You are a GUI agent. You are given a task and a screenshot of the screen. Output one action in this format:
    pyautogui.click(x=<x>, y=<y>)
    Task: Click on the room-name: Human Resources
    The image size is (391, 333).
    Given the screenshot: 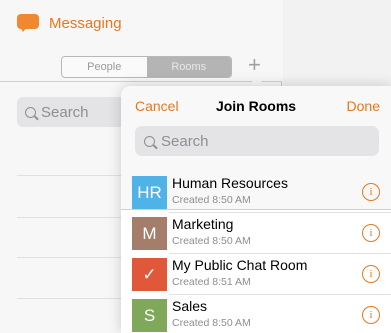 What is the action you would take?
    pyautogui.click(x=230, y=183)
    